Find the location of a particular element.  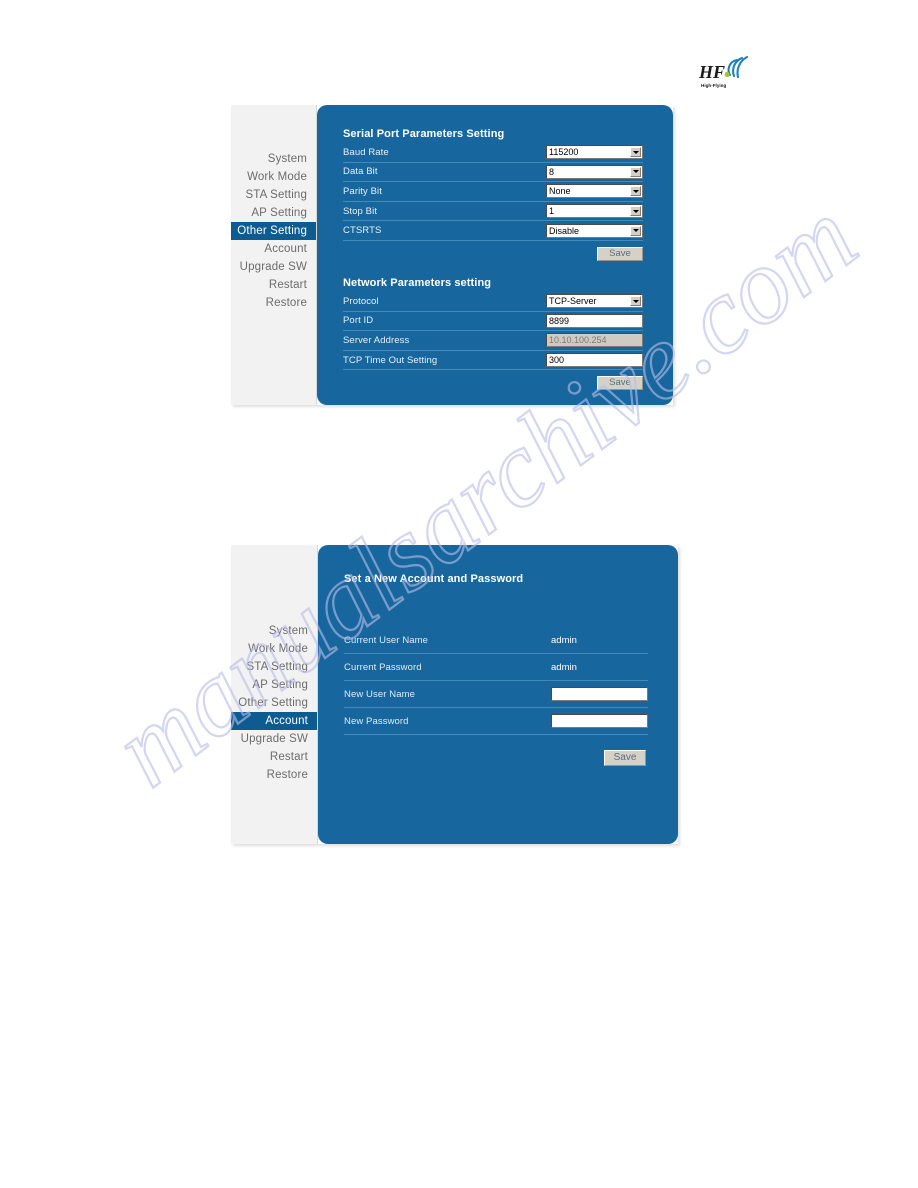

form-row-port-id: Port ID is located at coordinates (493, 322).